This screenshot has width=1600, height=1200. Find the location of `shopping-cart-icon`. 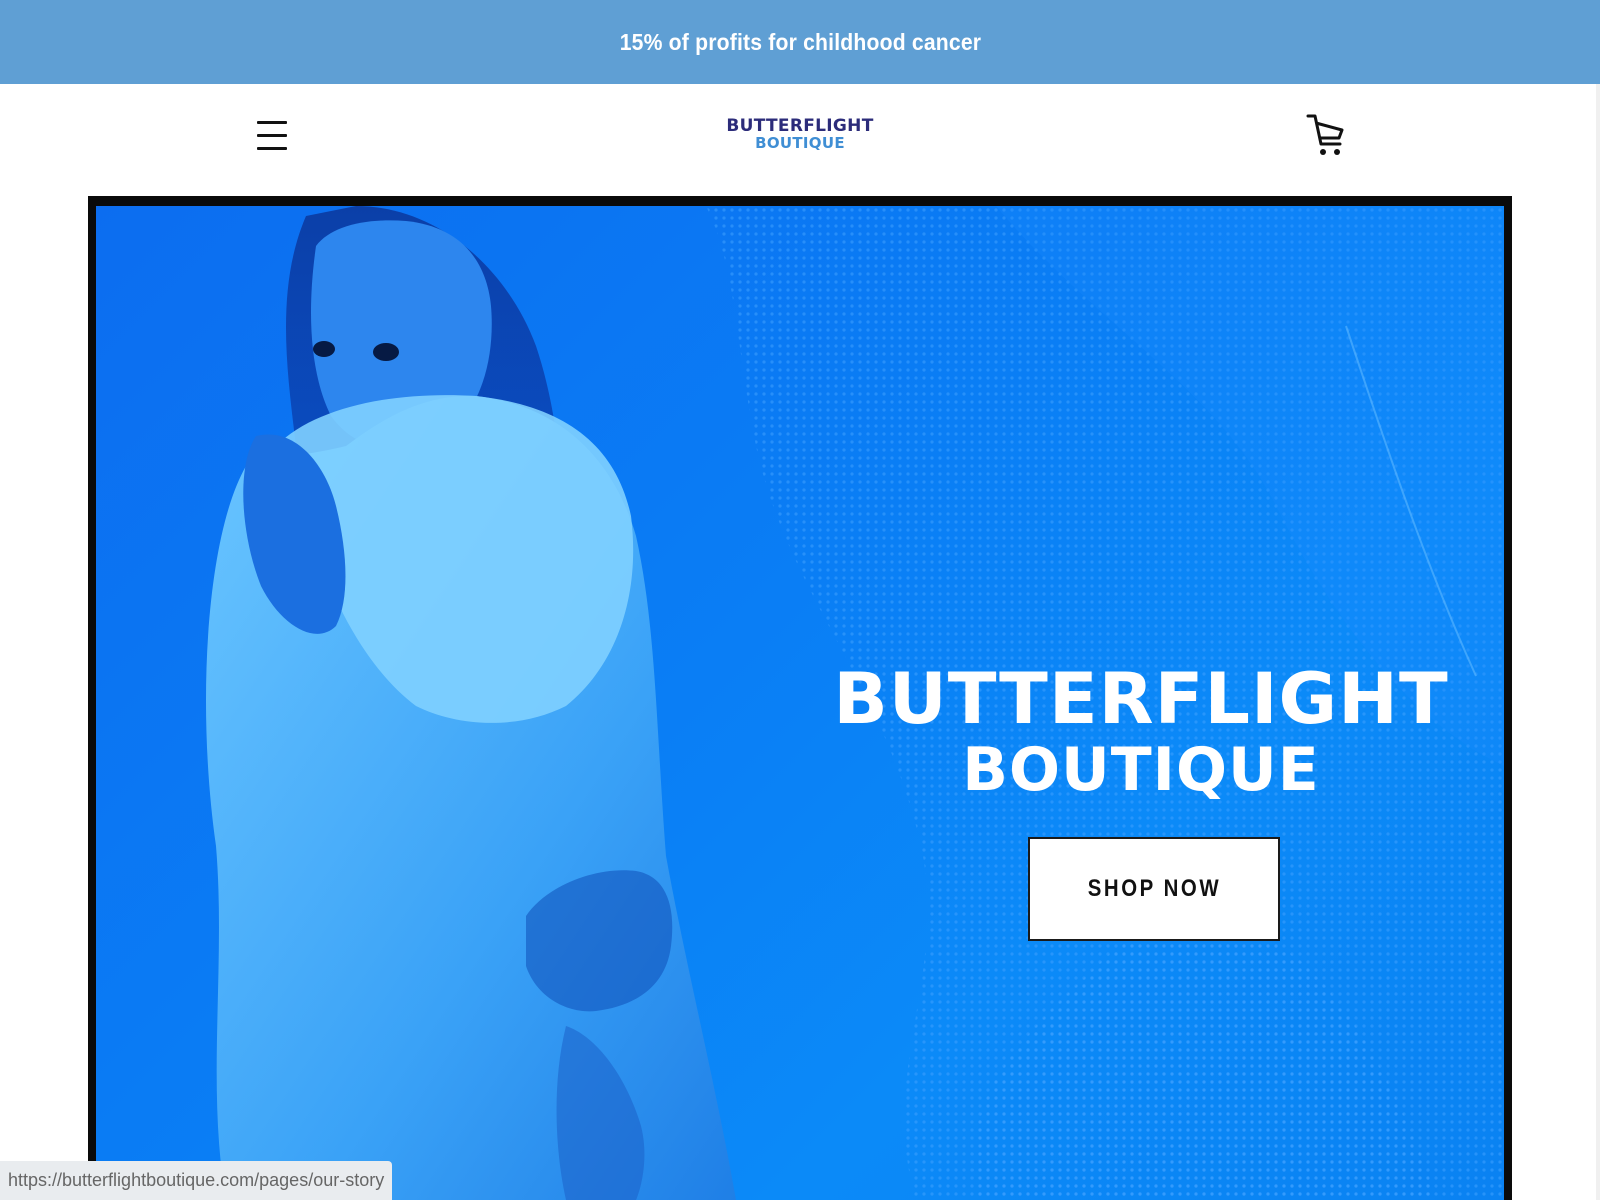

shopping-cart-icon is located at coordinates (1326, 135).